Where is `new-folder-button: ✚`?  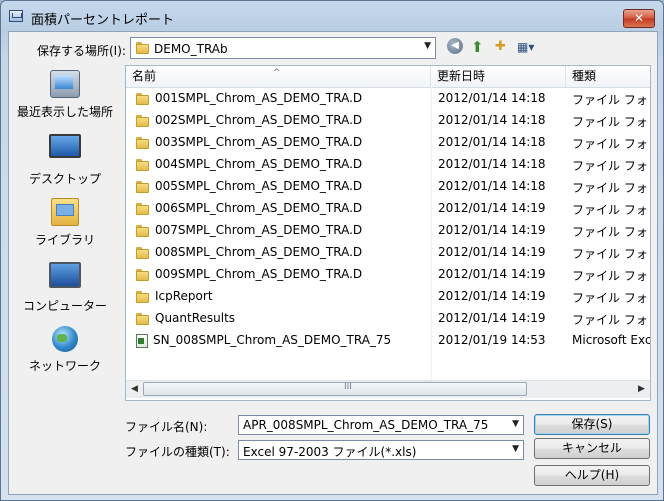 new-folder-button: ✚ is located at coordinates (500, 47).